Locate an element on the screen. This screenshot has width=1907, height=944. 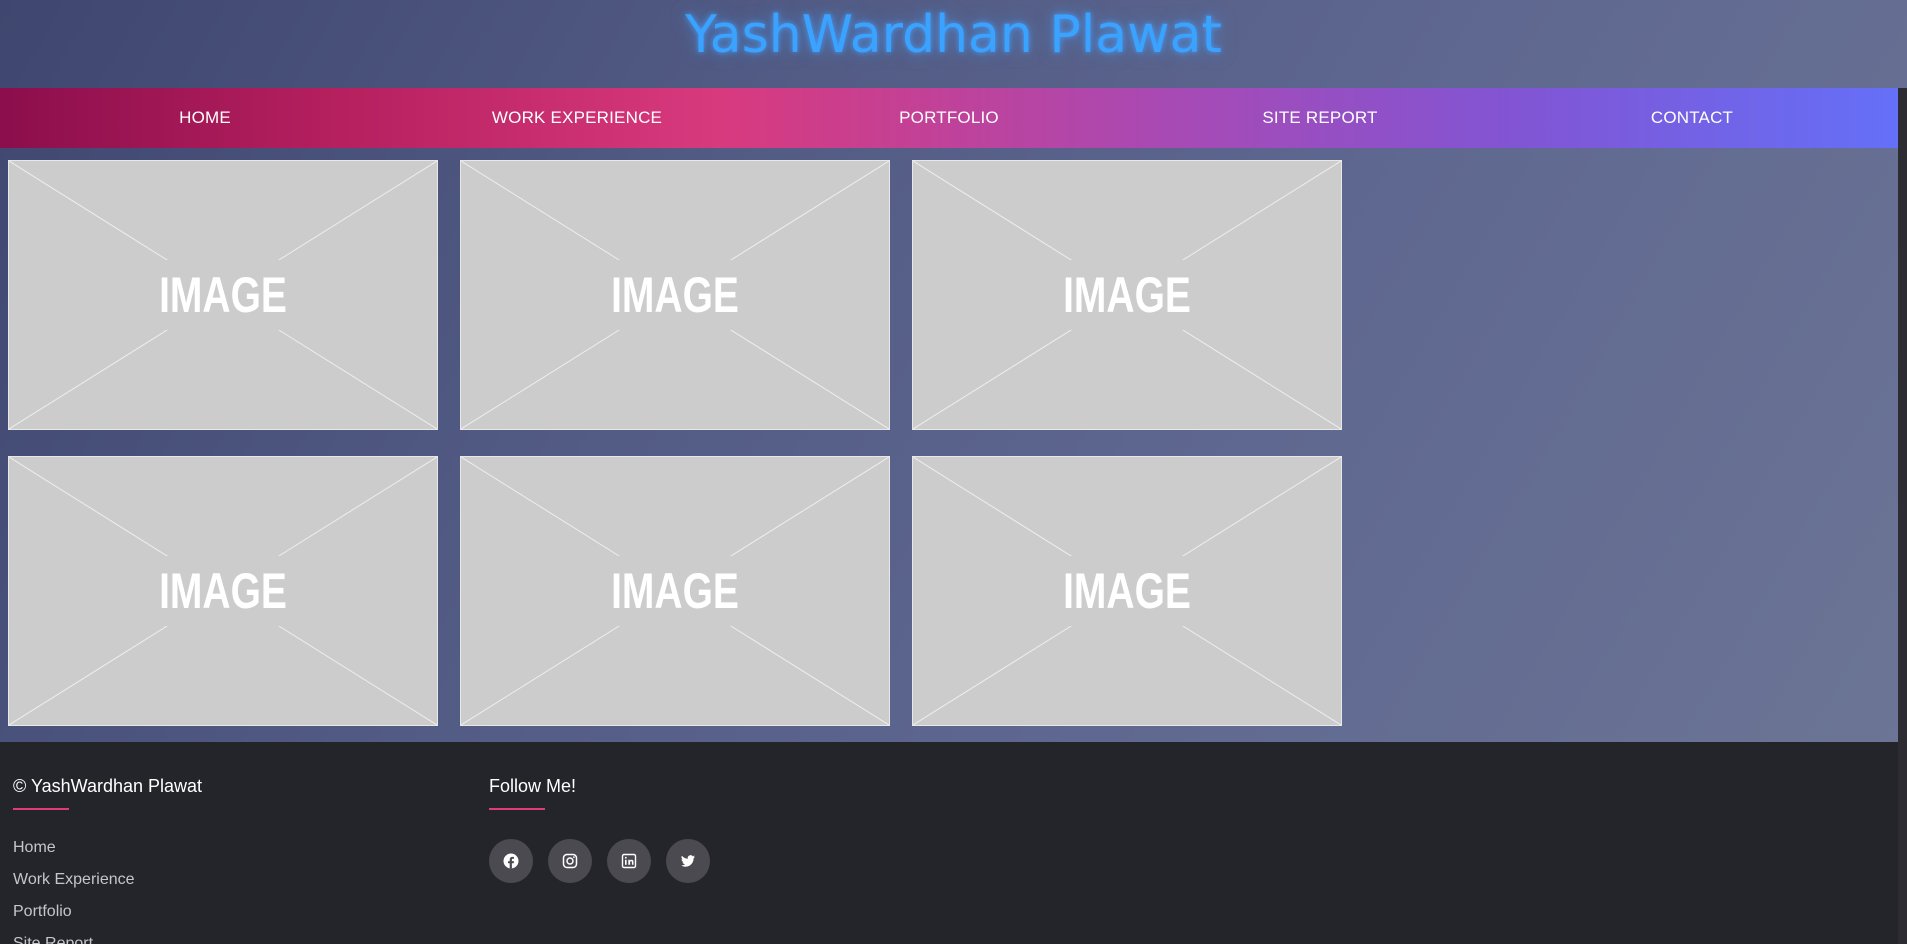
follow-heading-underline is located at coordinates (517, 809).